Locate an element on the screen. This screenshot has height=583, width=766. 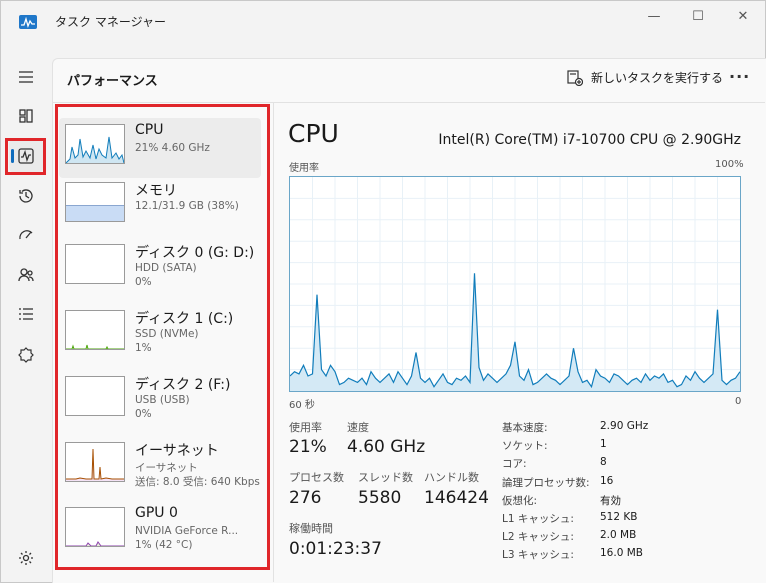
nav-app-history is located at coordinates (26, 196).